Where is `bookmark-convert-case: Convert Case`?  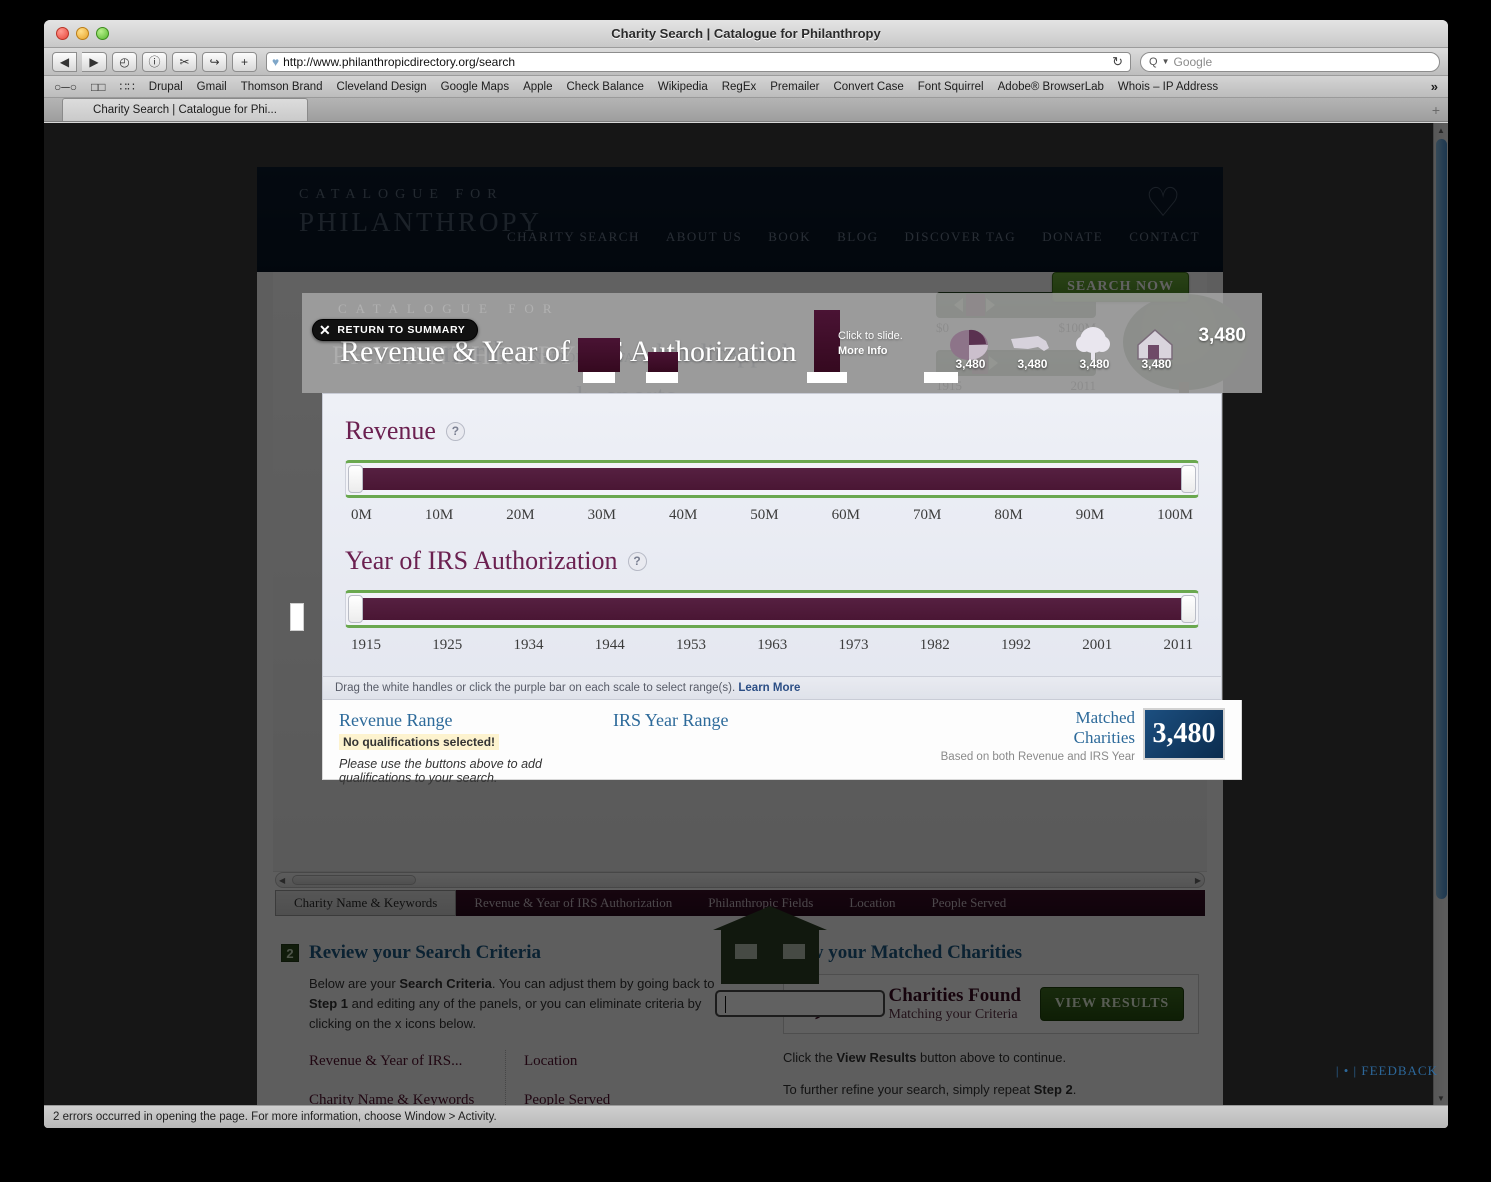
bookmark-convert-case: Convert Case is located at coordinates (868, 87).